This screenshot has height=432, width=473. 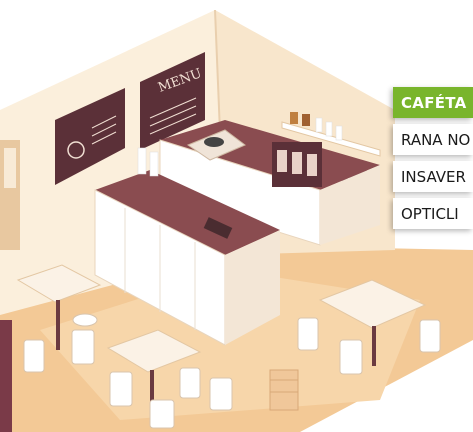 What do you see at coordinates (430, 213) in the screenshot?
I see `menu-item-label: OPTICLI` at bounding box center [430, 213].